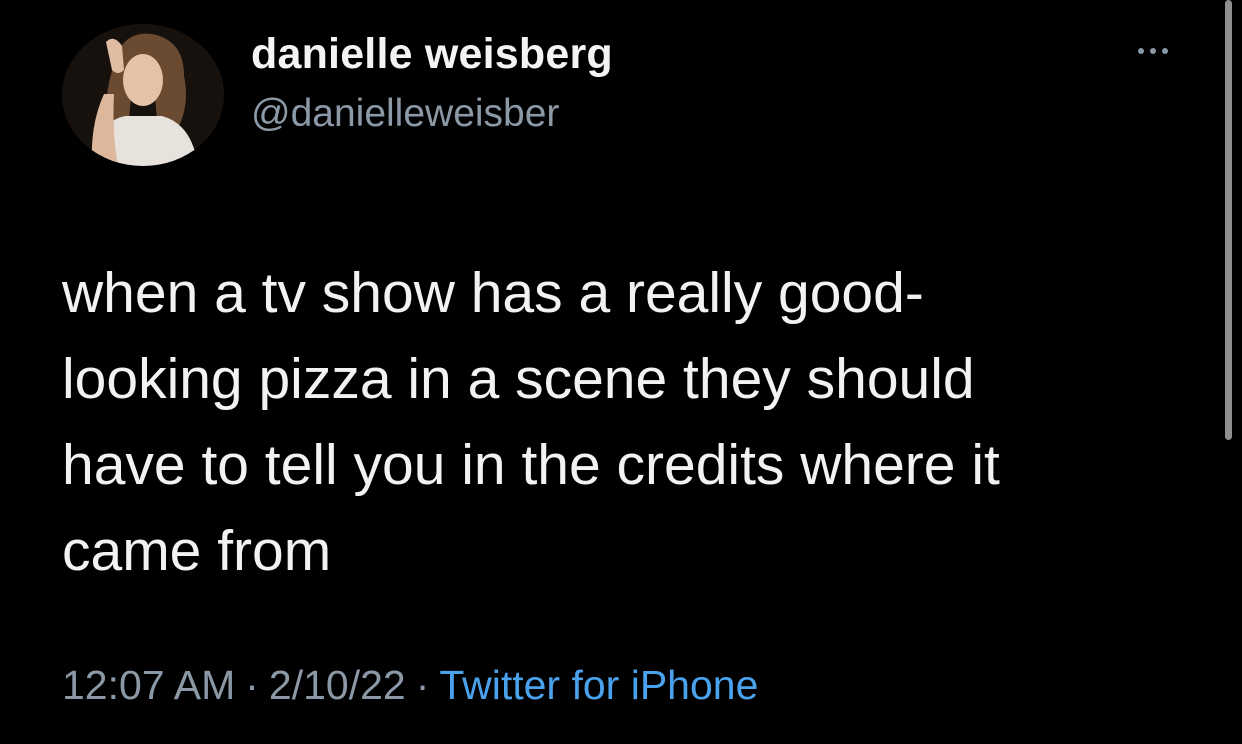  I want to click on more-options-button, so click(1153, 51).